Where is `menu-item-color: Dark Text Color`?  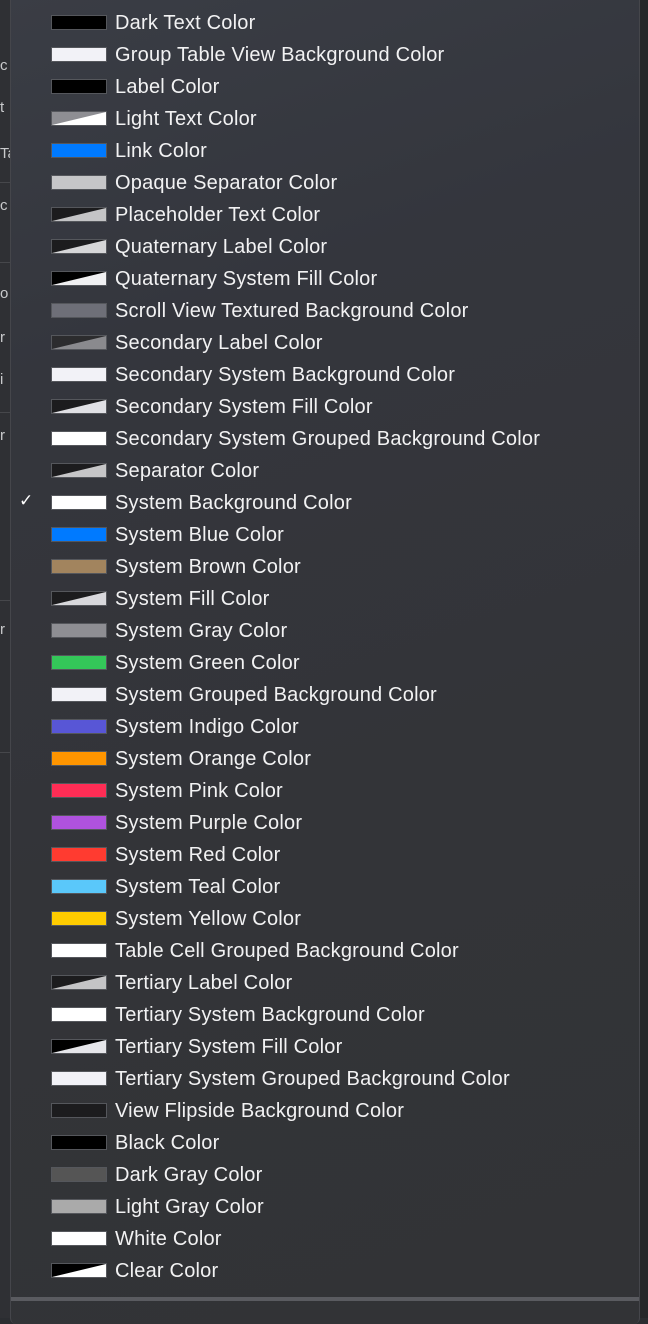
menu-item-color: Dark Text Color is located at coordinates (325, 22).